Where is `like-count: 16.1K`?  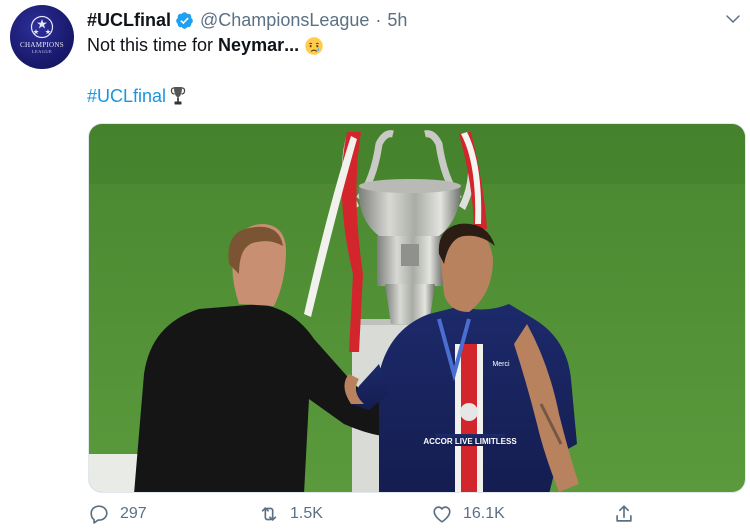 like-count: 16.1K is located at coordinates (484, 513).